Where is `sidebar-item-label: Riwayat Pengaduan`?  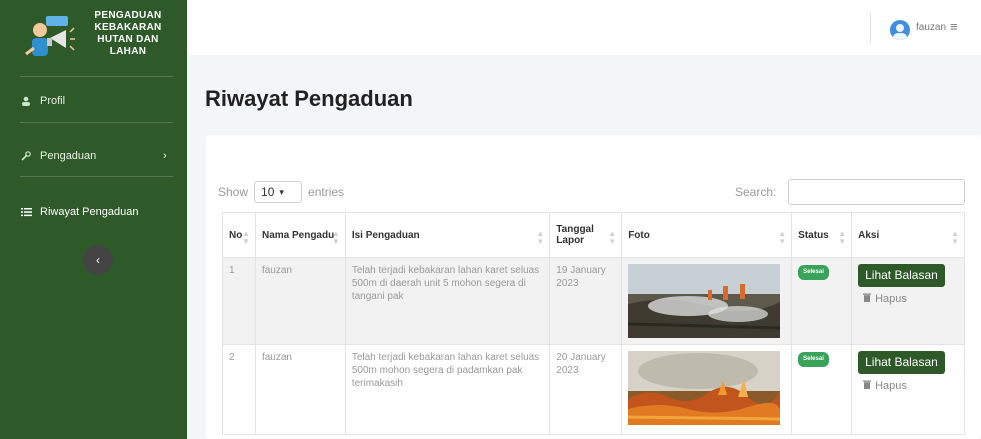 sidebar-item-label: Riwayat Pengaduan is located at coordinates (89, 212).